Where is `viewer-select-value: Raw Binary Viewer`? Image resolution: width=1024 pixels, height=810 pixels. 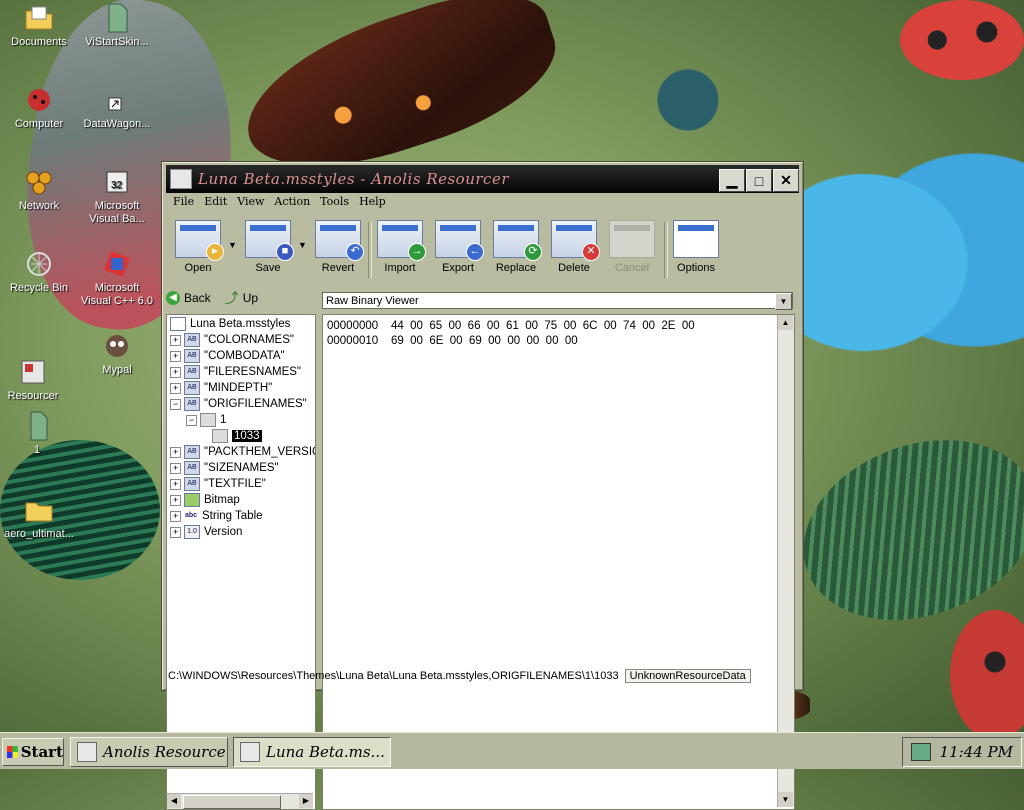
viewer-select-value: Raw Binary Viewer is located at coordinates (372, 301).